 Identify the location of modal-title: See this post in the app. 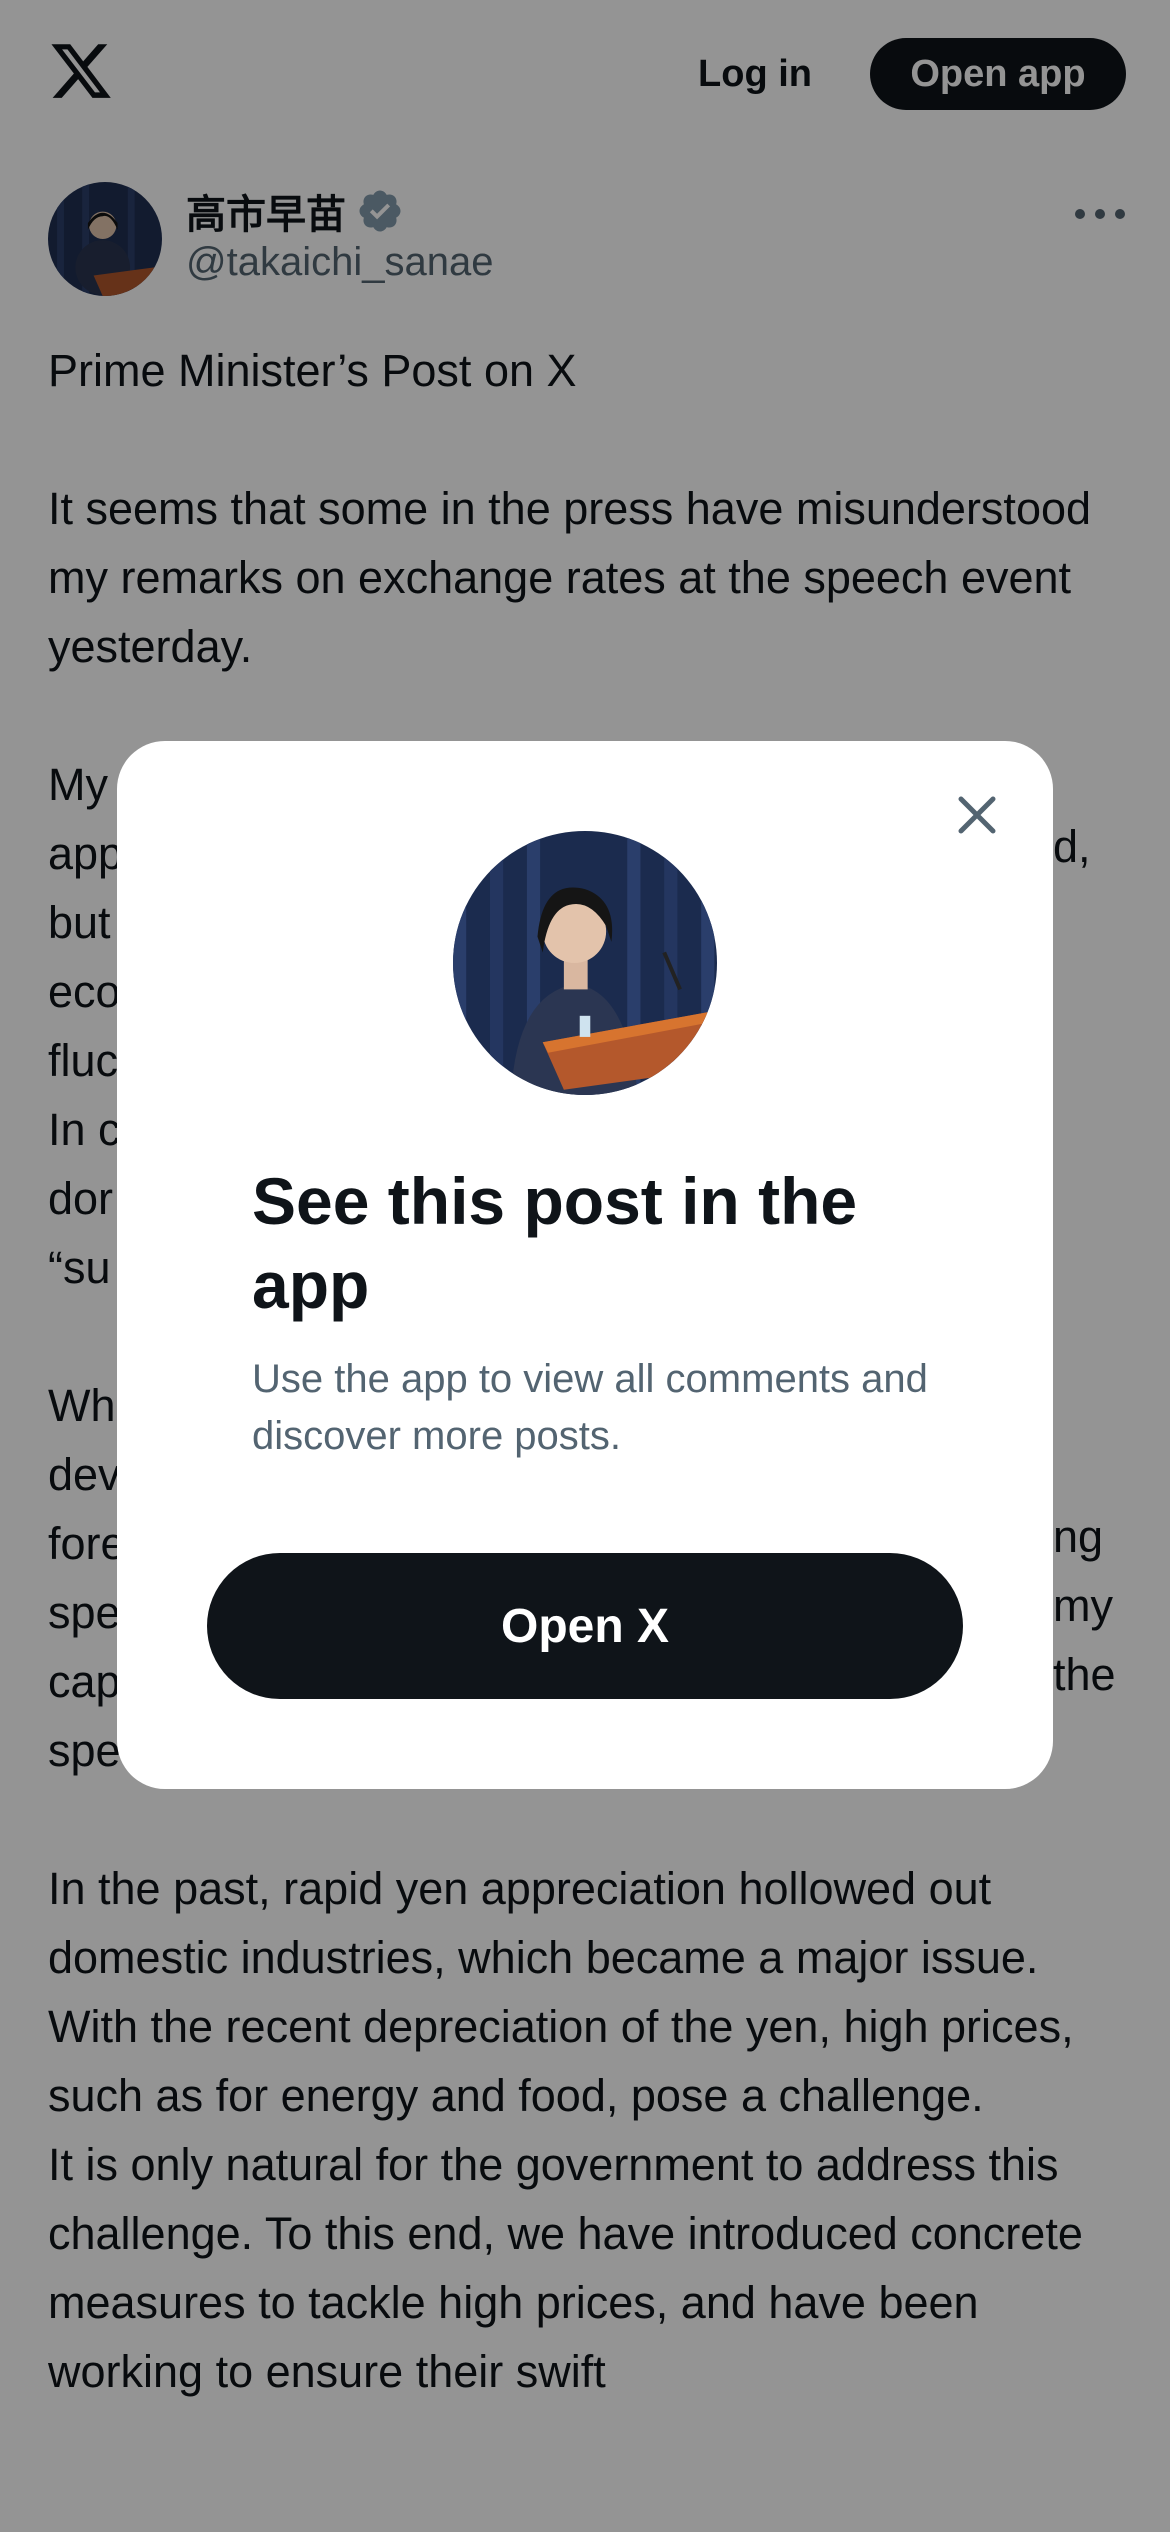
(555, 1243).